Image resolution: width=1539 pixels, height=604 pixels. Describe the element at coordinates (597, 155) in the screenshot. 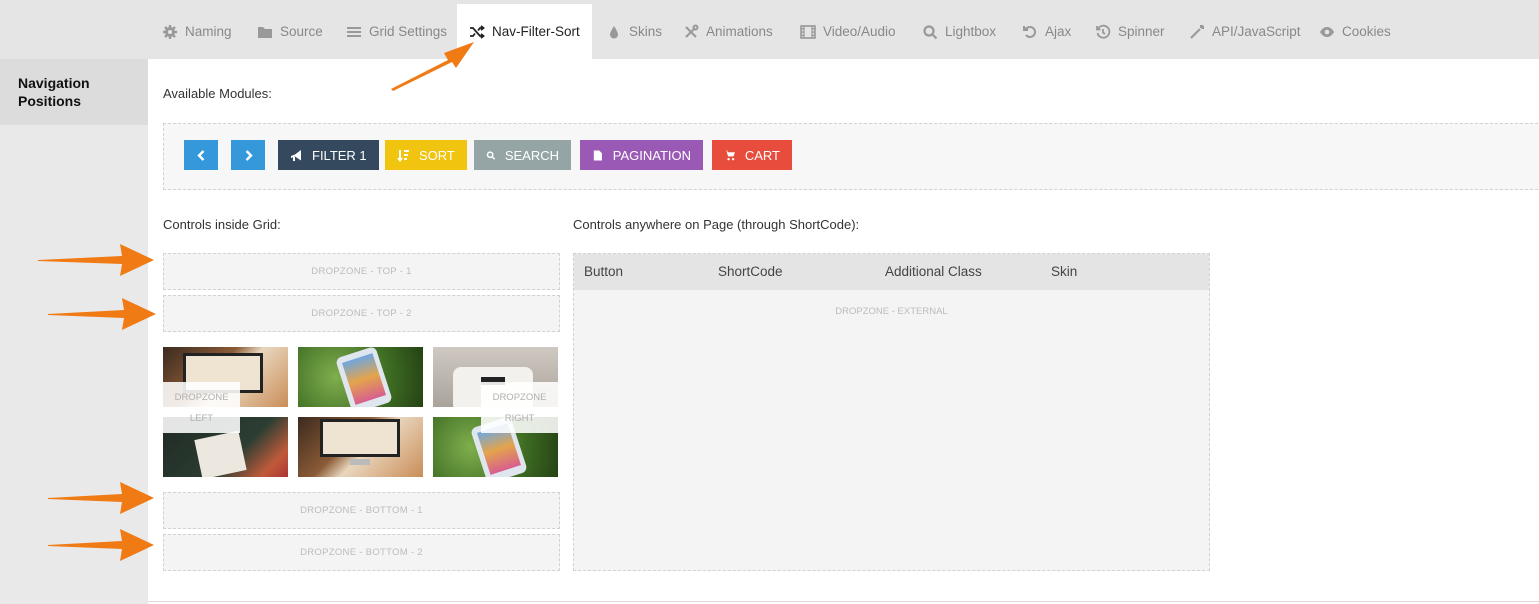

I see `document-icon` at that location.